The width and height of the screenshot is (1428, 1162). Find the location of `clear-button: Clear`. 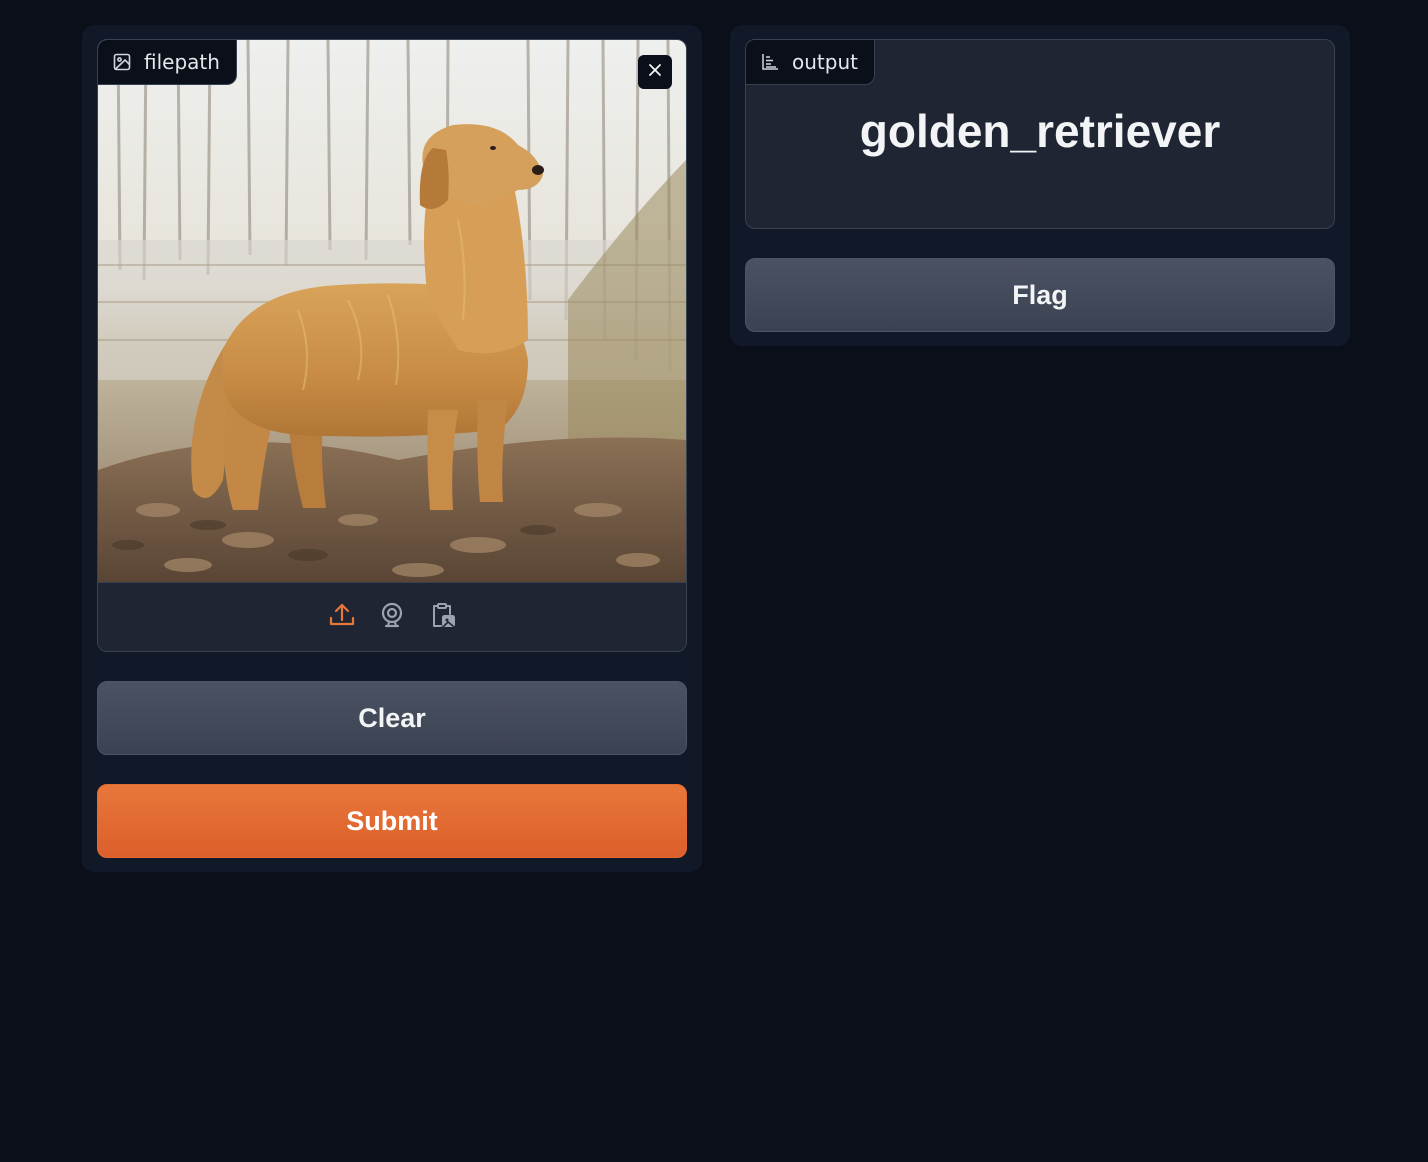

clear-button: Clear is located at coordinates (392, 718).